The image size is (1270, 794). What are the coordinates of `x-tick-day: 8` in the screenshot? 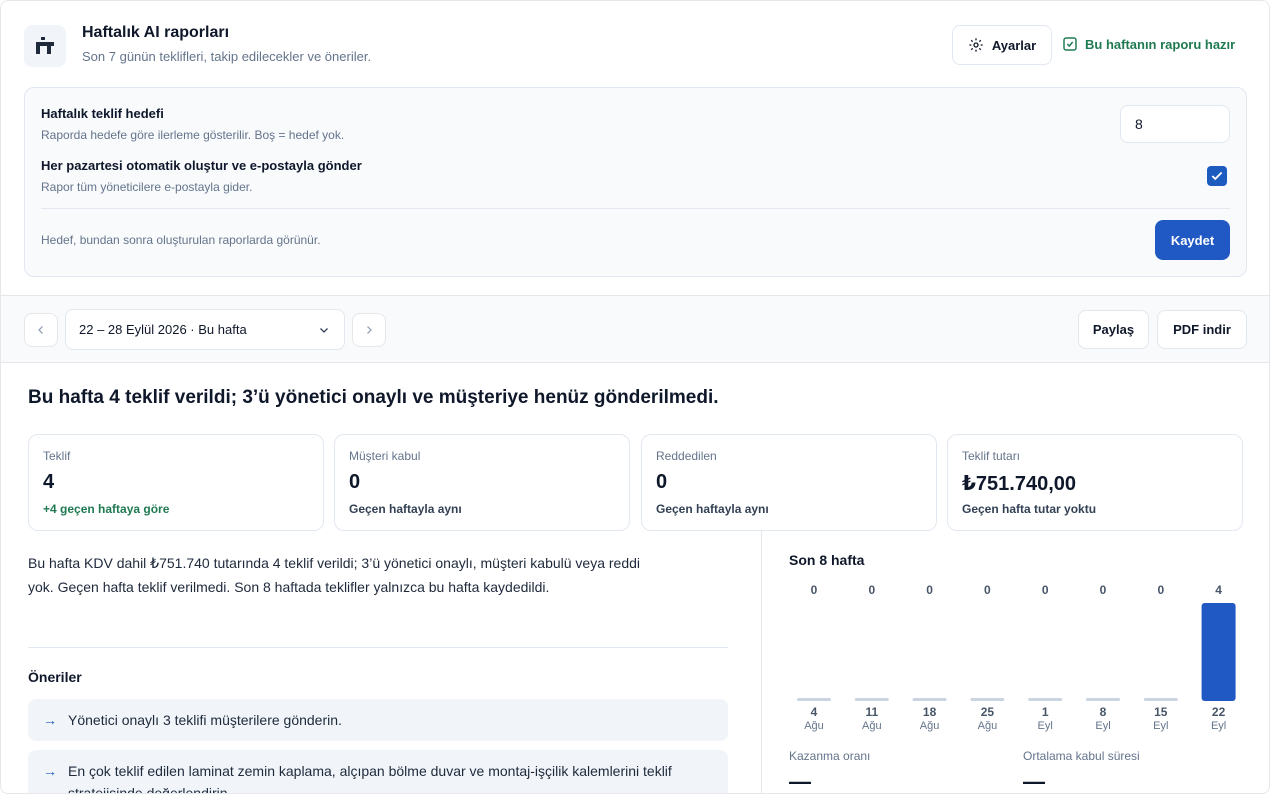 It's located at (1103, 712).